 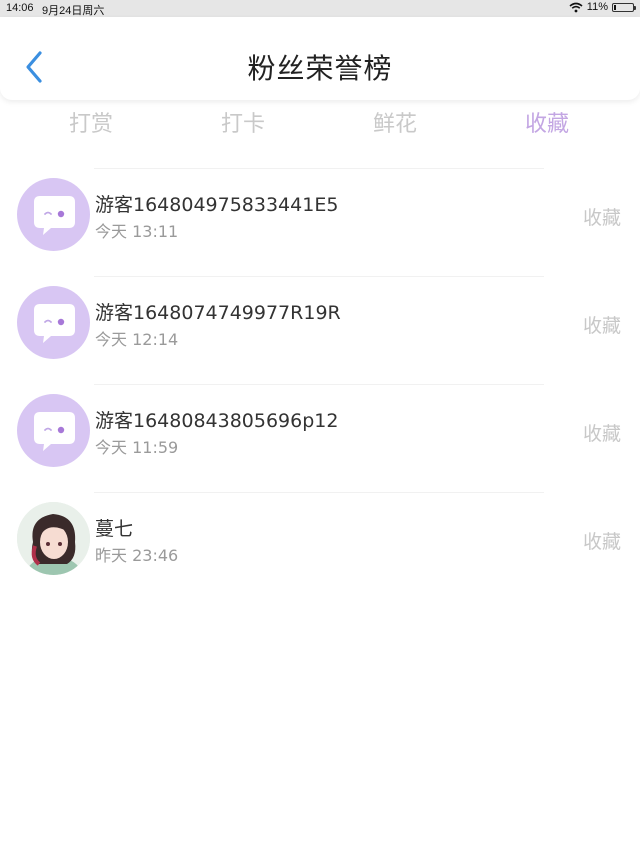 I want to click on item-time: 今天 13:11, so click(x=137, y=231).